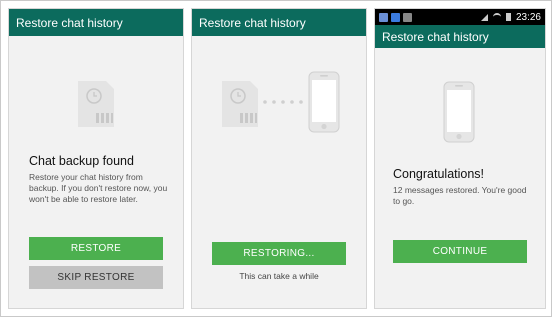  I want to click on transfer-dots-icon, so click(283, 102).